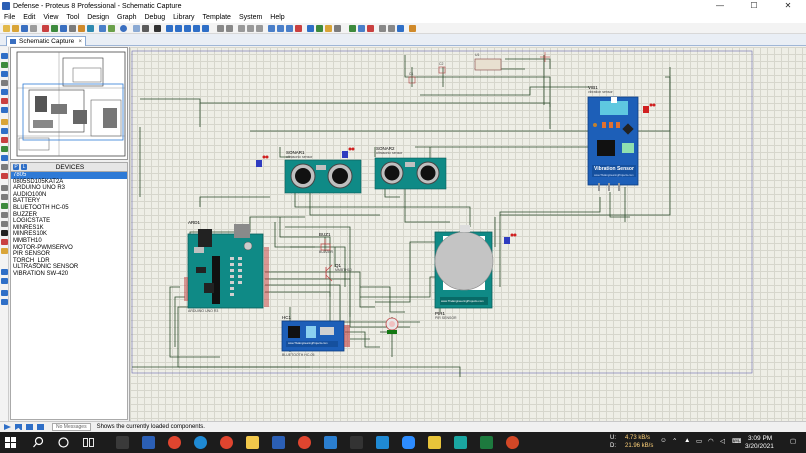 The height and width of the screenshot is (453, 806). Describe the element at coordinates (4, 74) in the screenshot. I see `junction-icon` at that location.